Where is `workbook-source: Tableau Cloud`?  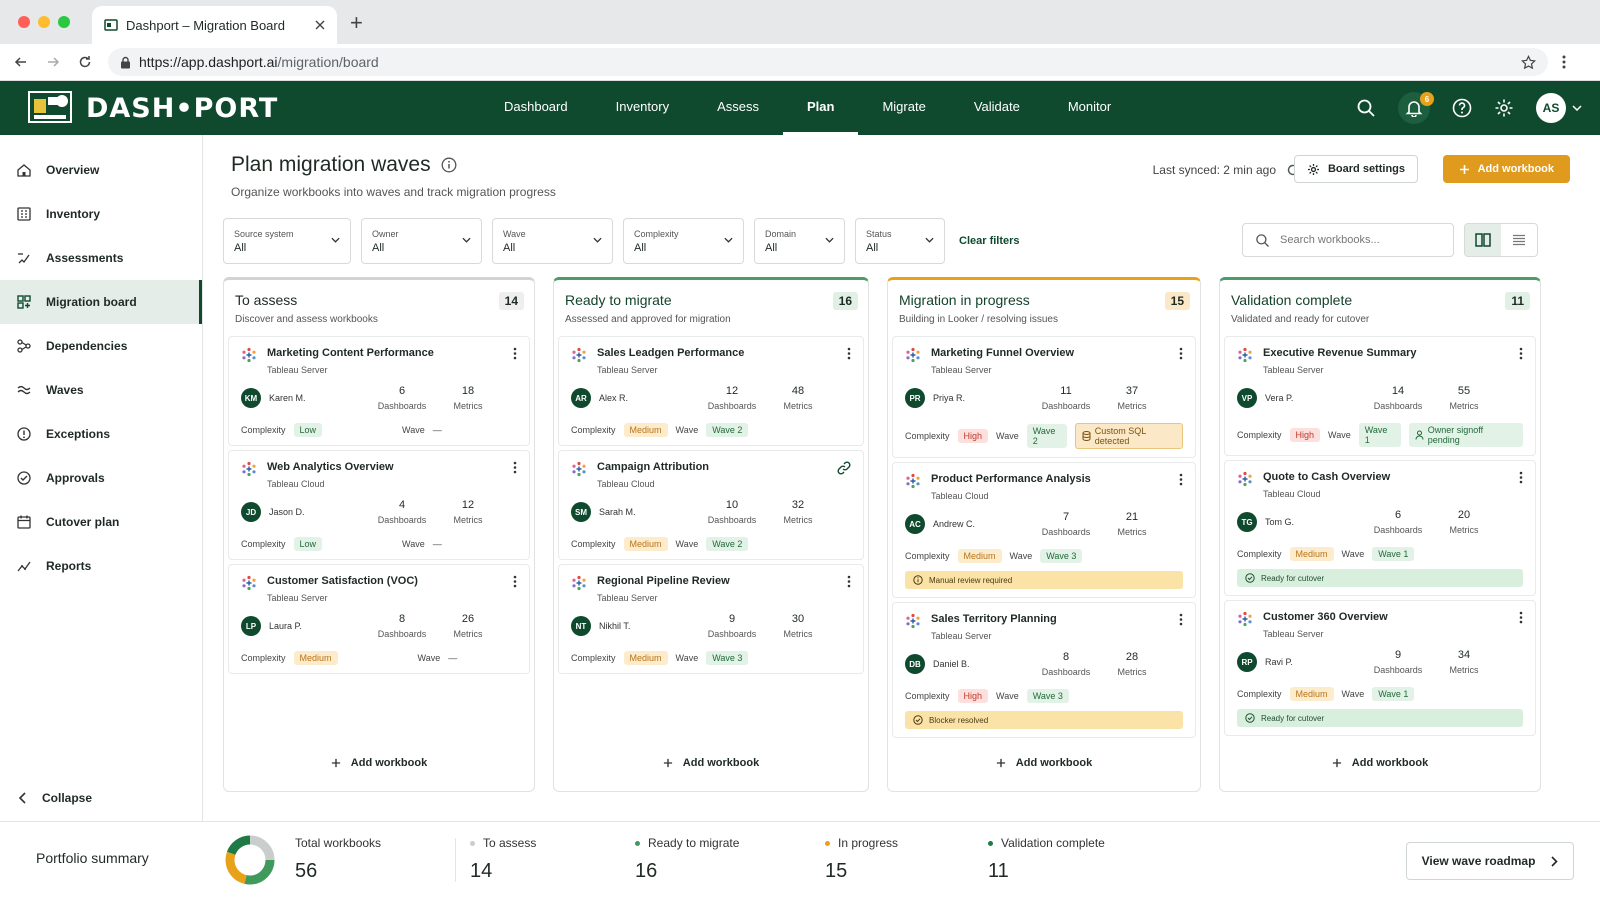
workbook-source: Tableau Cloud is located at coordinates (960, 496).